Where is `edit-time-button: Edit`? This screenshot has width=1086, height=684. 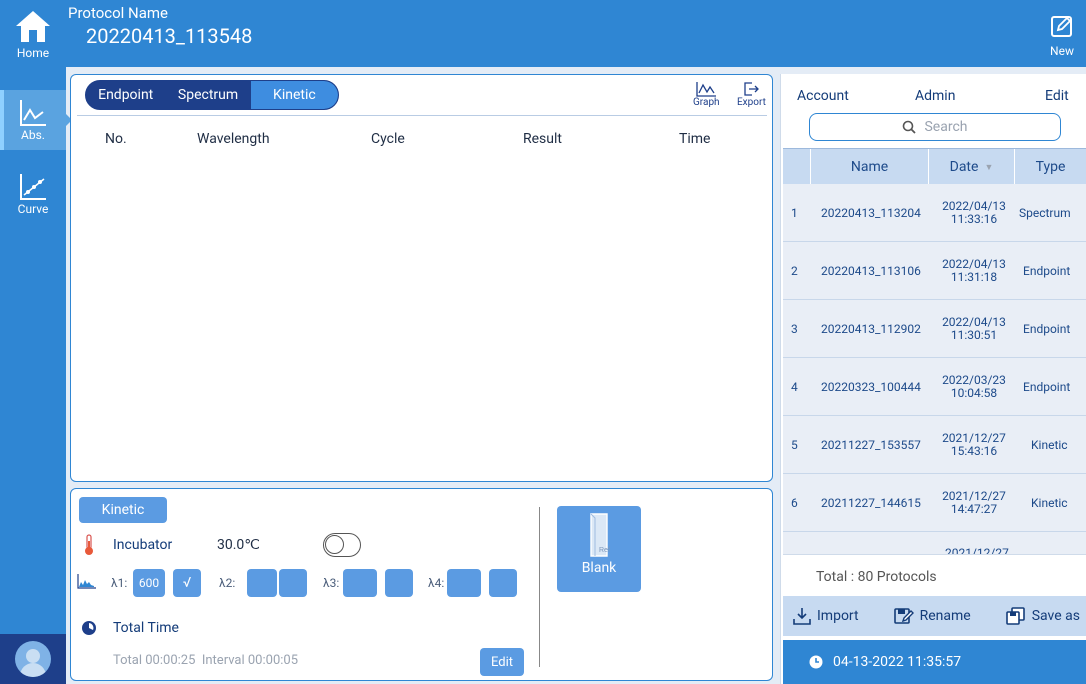
edit-time-button: Edit is located at coordinates (502, 662).